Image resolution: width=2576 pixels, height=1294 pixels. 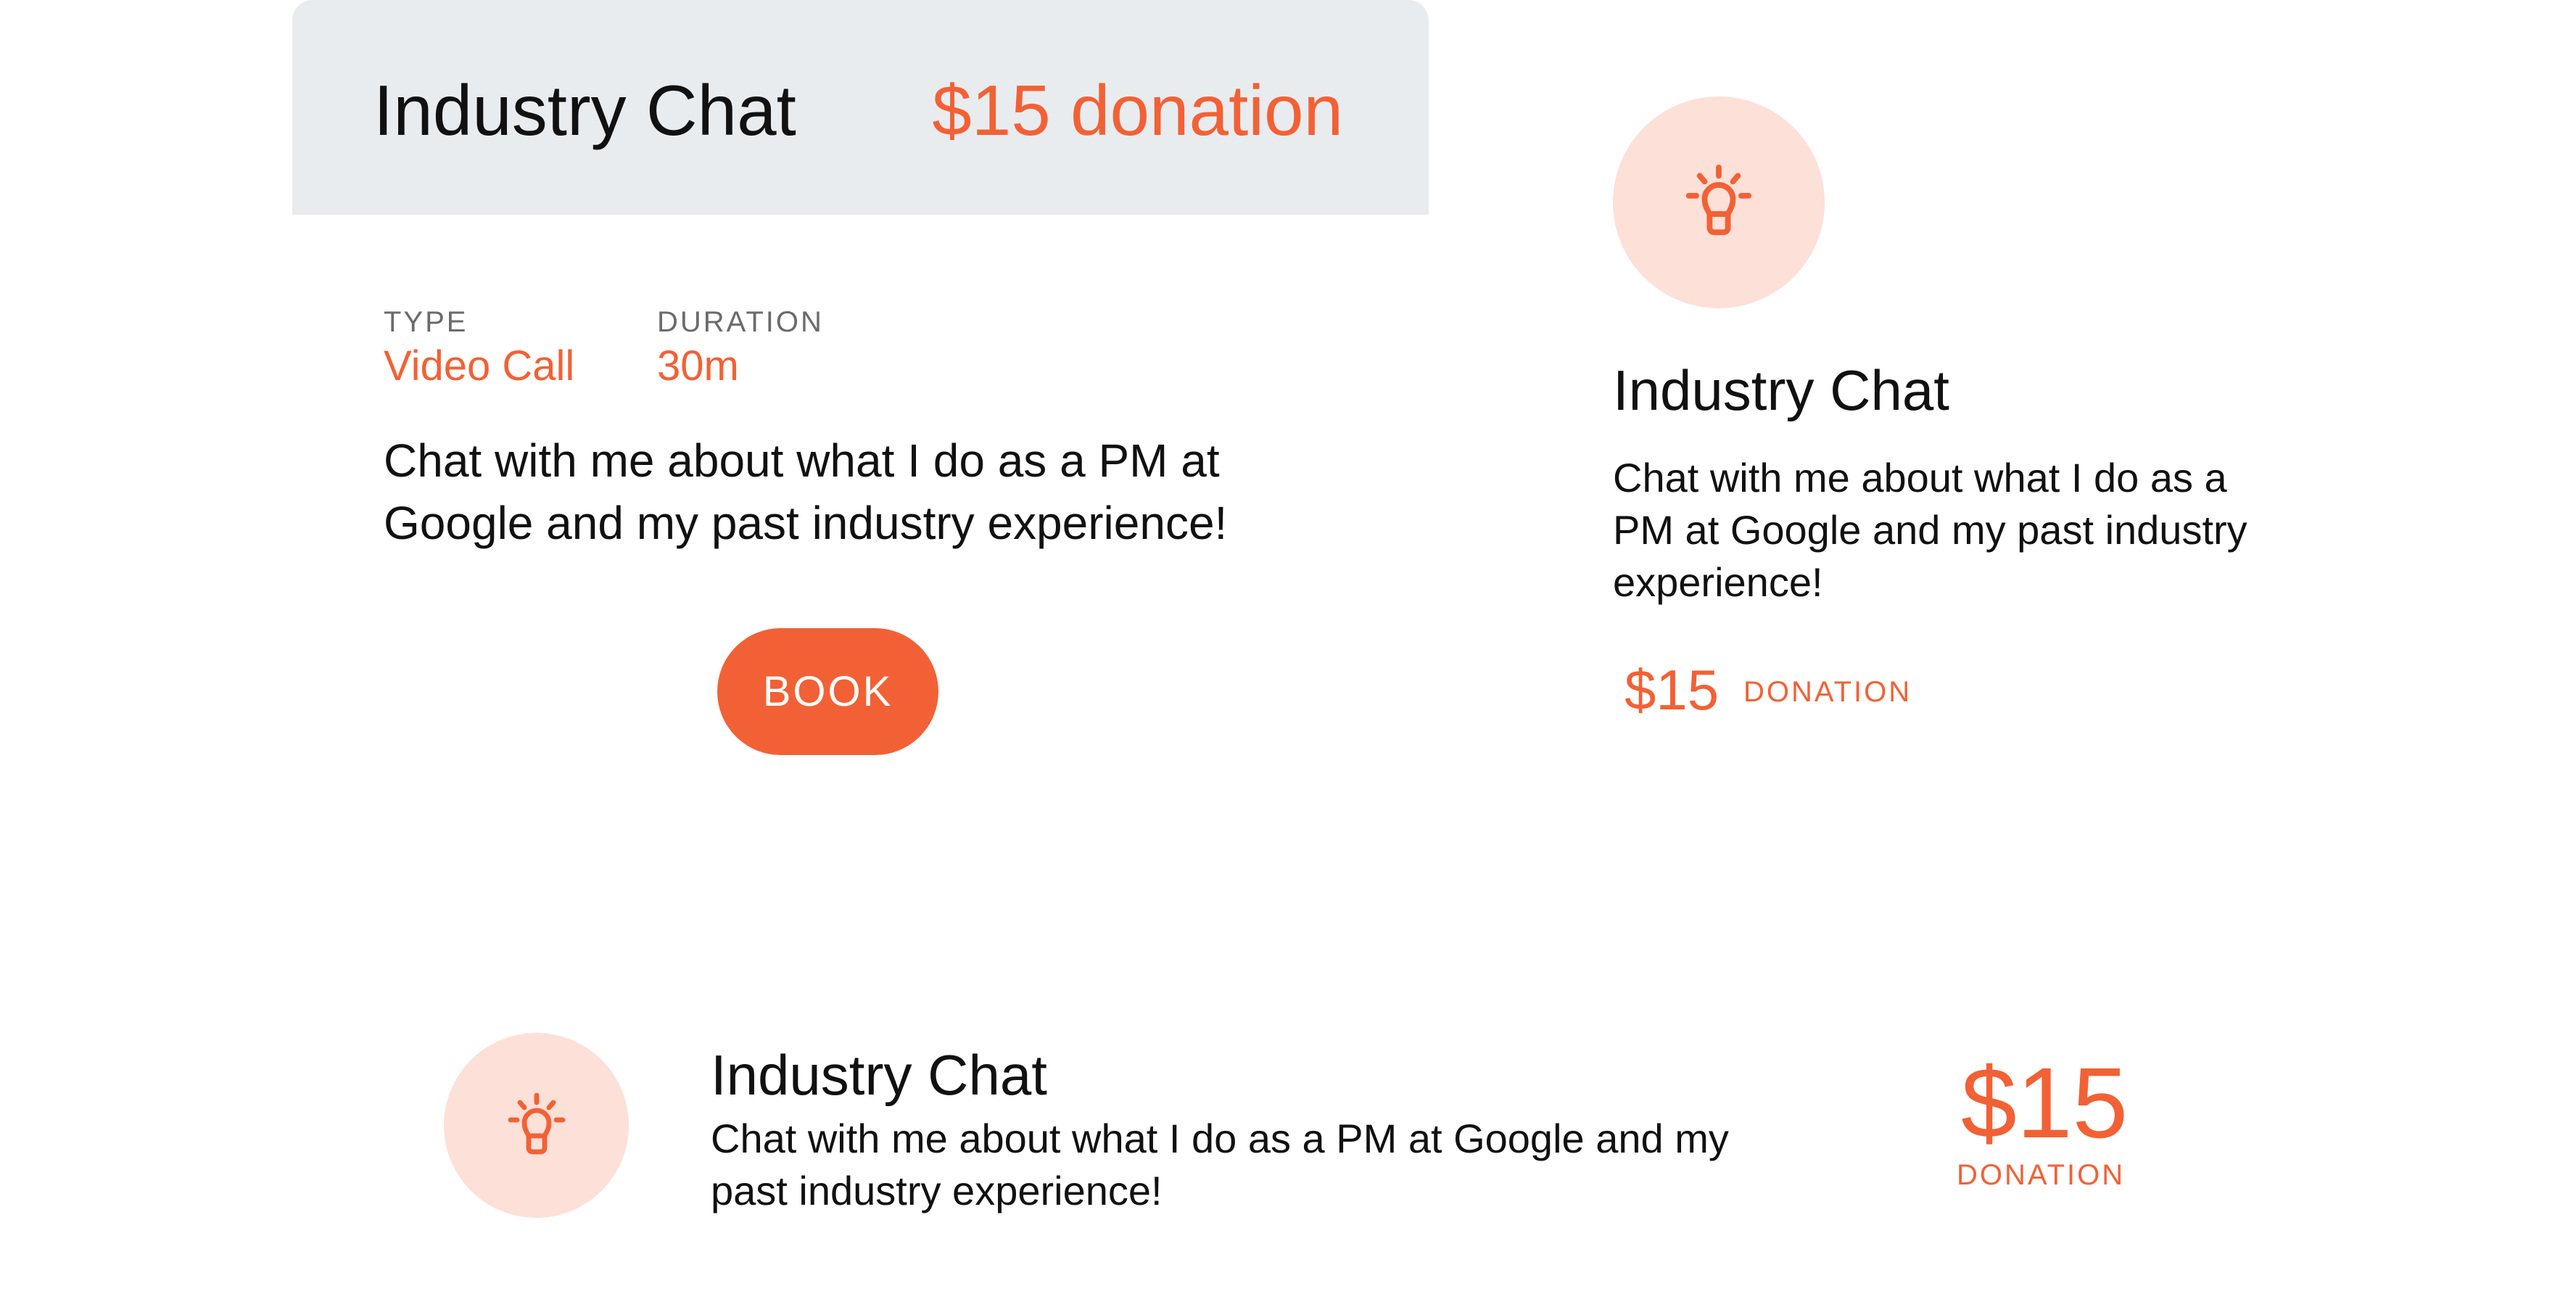 What do you see at coordinates (827, 692) in the screenshot?
I see `book-button: BOOK` at bounding box center [827, 692].